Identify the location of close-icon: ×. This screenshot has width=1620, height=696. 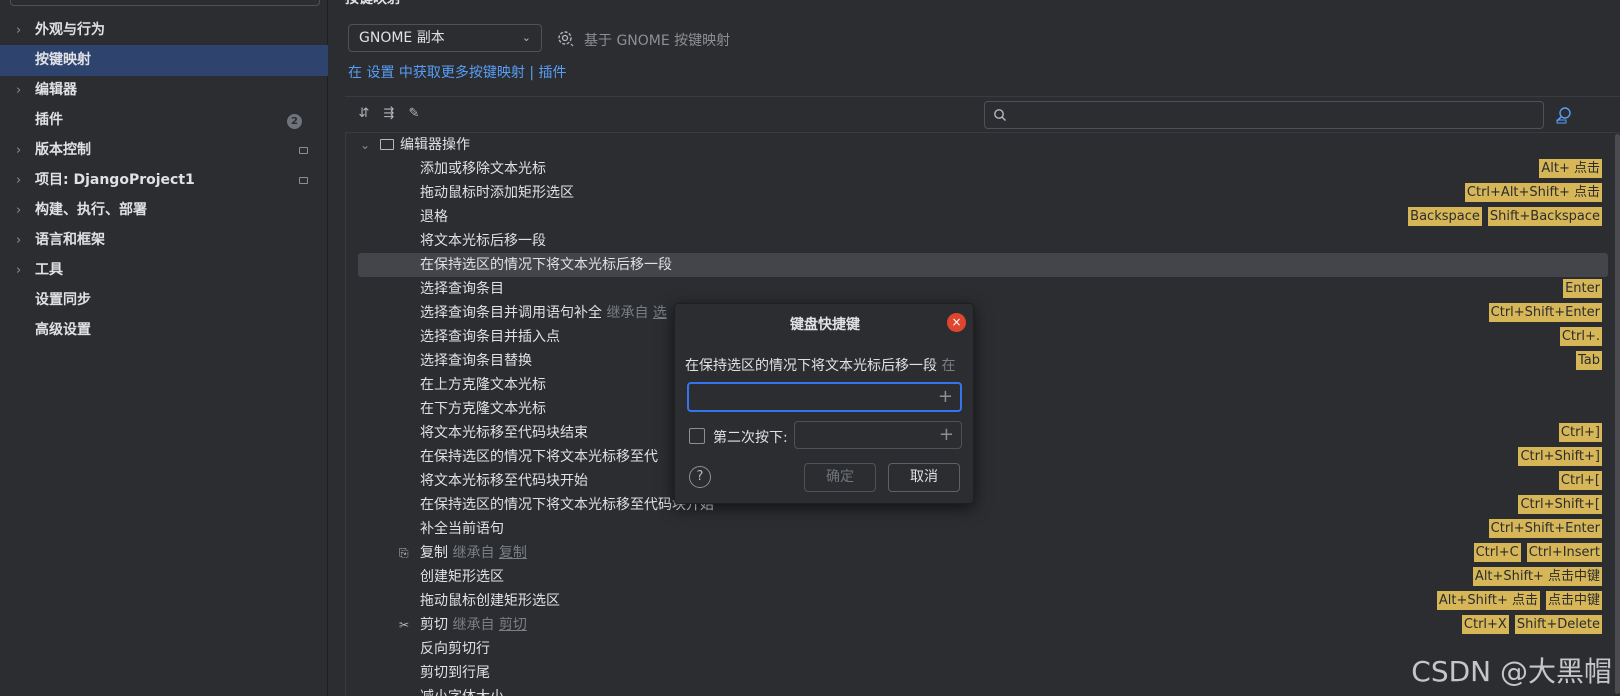
(956, 322).